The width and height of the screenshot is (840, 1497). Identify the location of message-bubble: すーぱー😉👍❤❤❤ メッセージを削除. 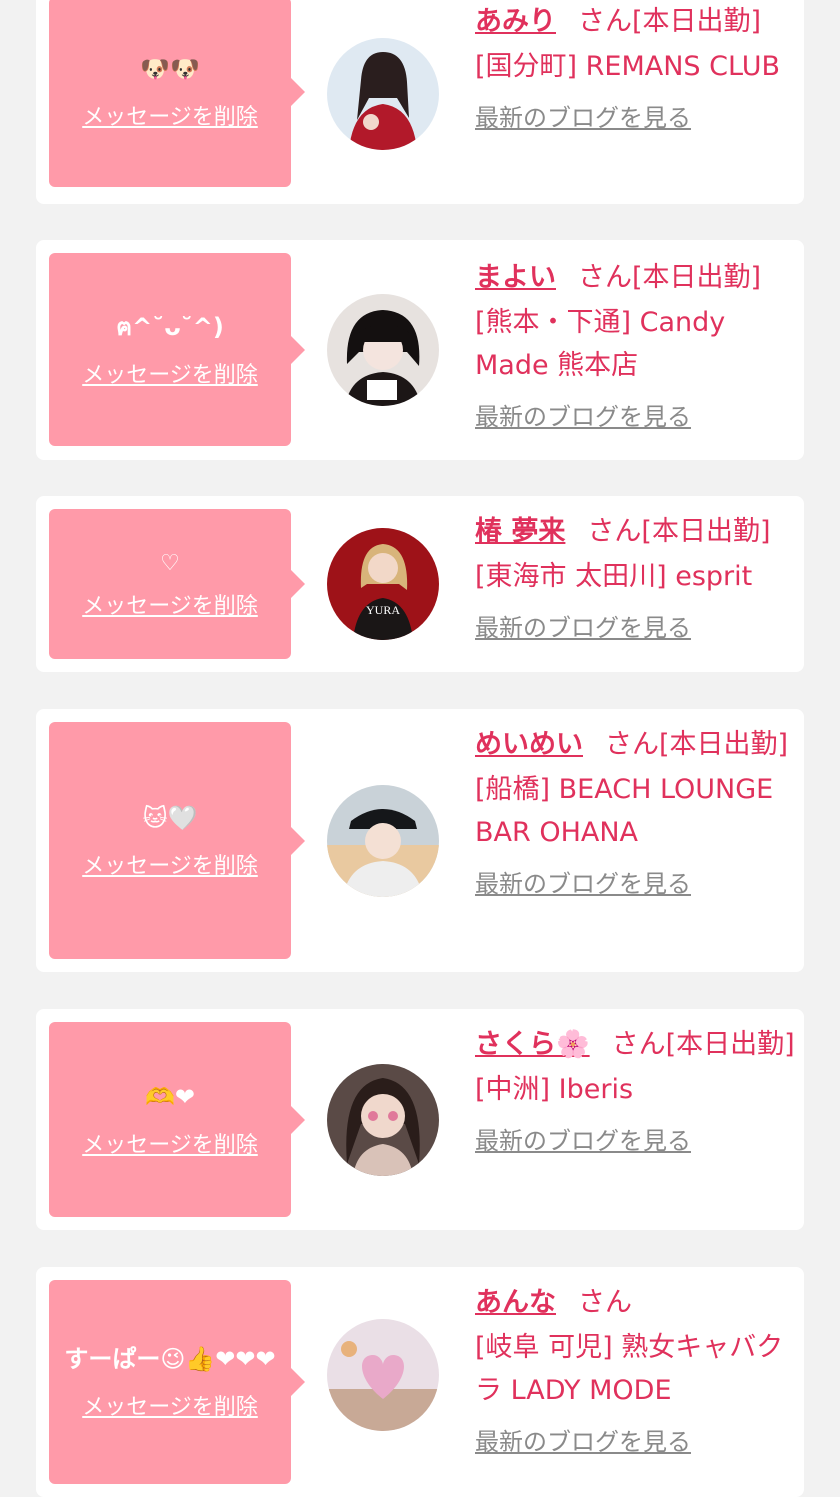
(177, 1382).